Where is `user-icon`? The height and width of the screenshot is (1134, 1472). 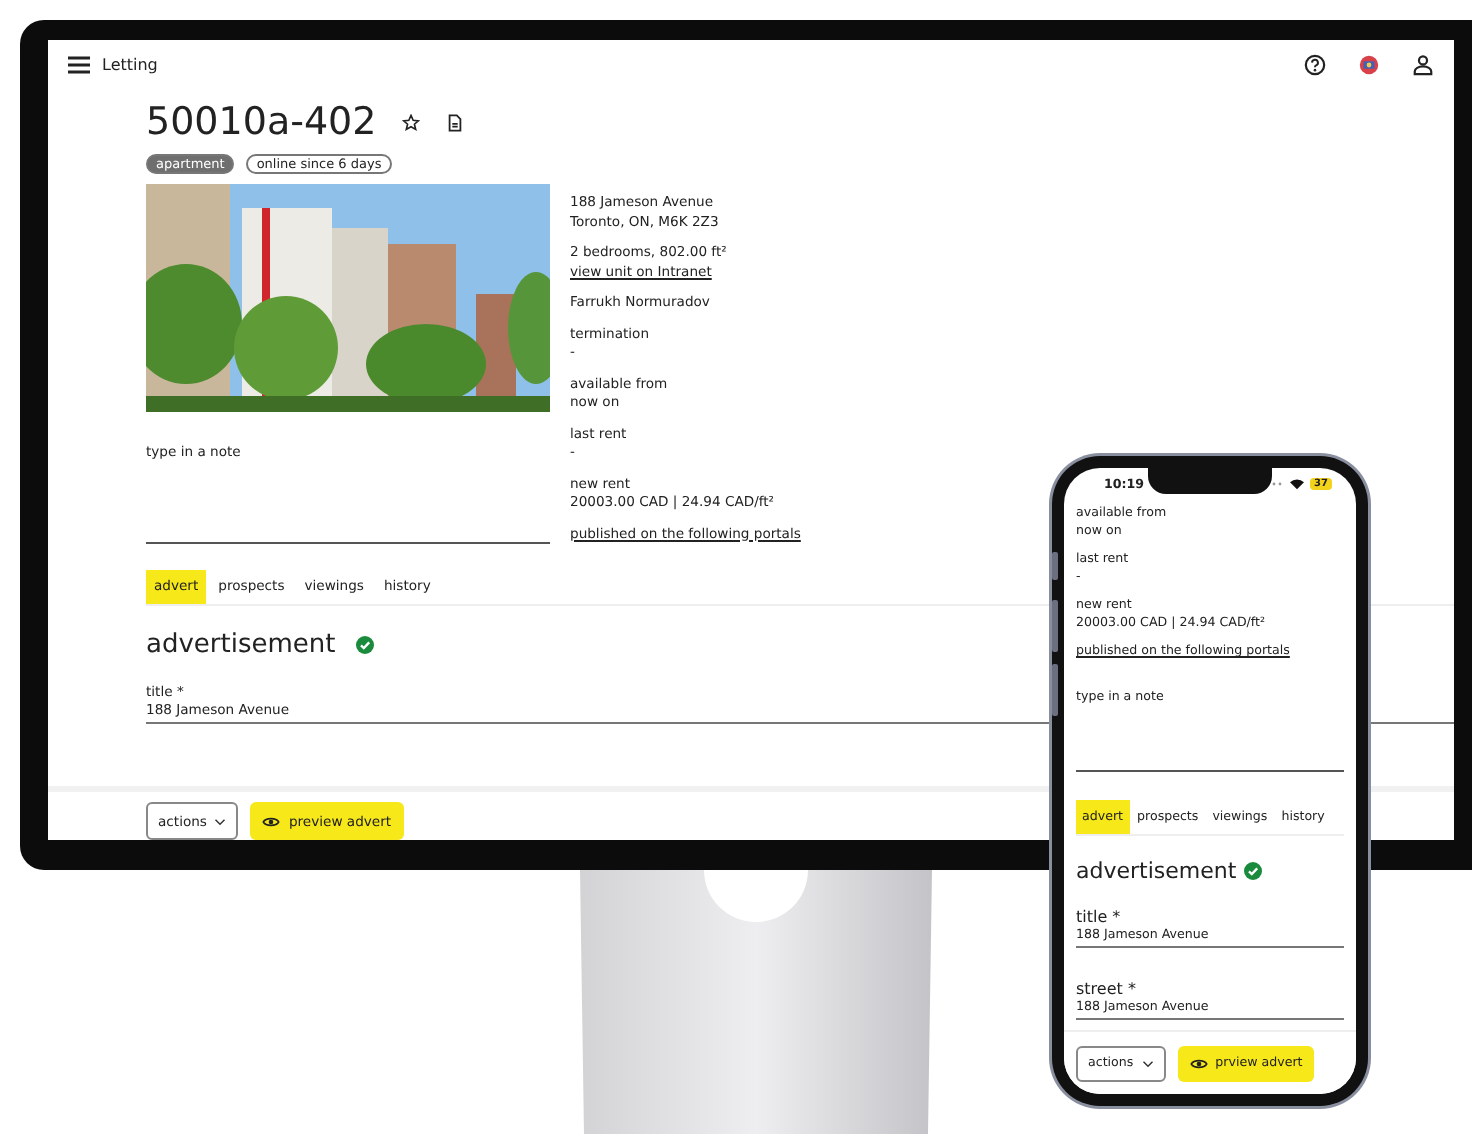 user-icon is located at coordinates (1423, 64).